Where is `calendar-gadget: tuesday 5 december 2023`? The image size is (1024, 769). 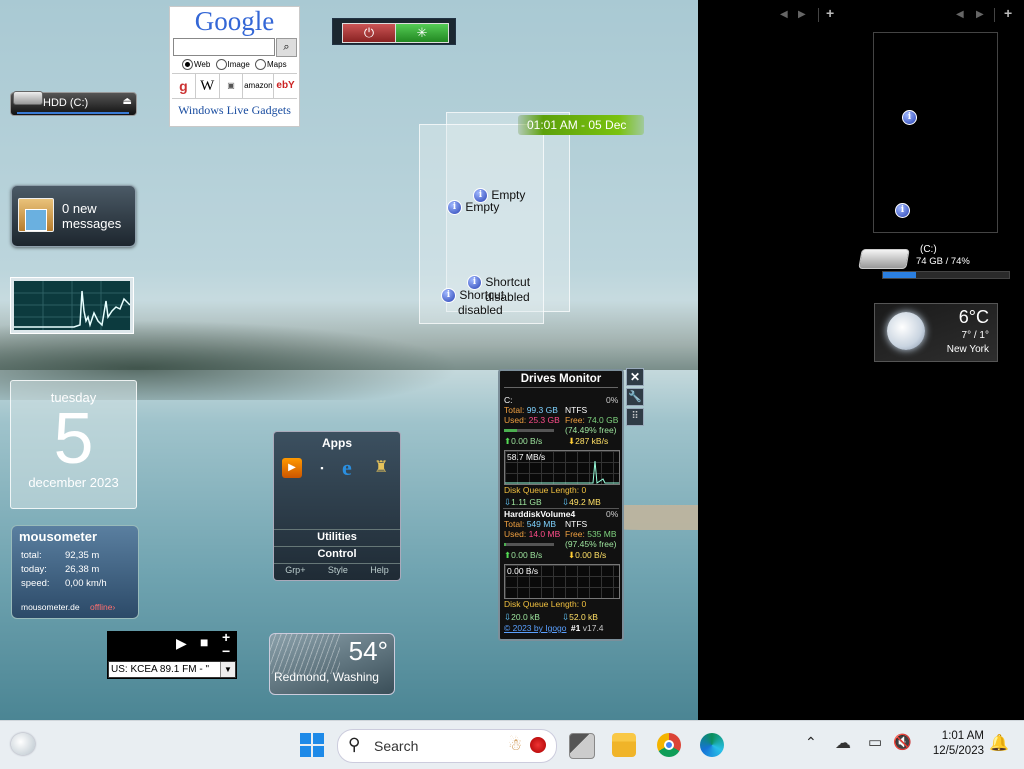
calendar-gadget: tuesday 5 december 2023 is located at coordinates (73, 444).